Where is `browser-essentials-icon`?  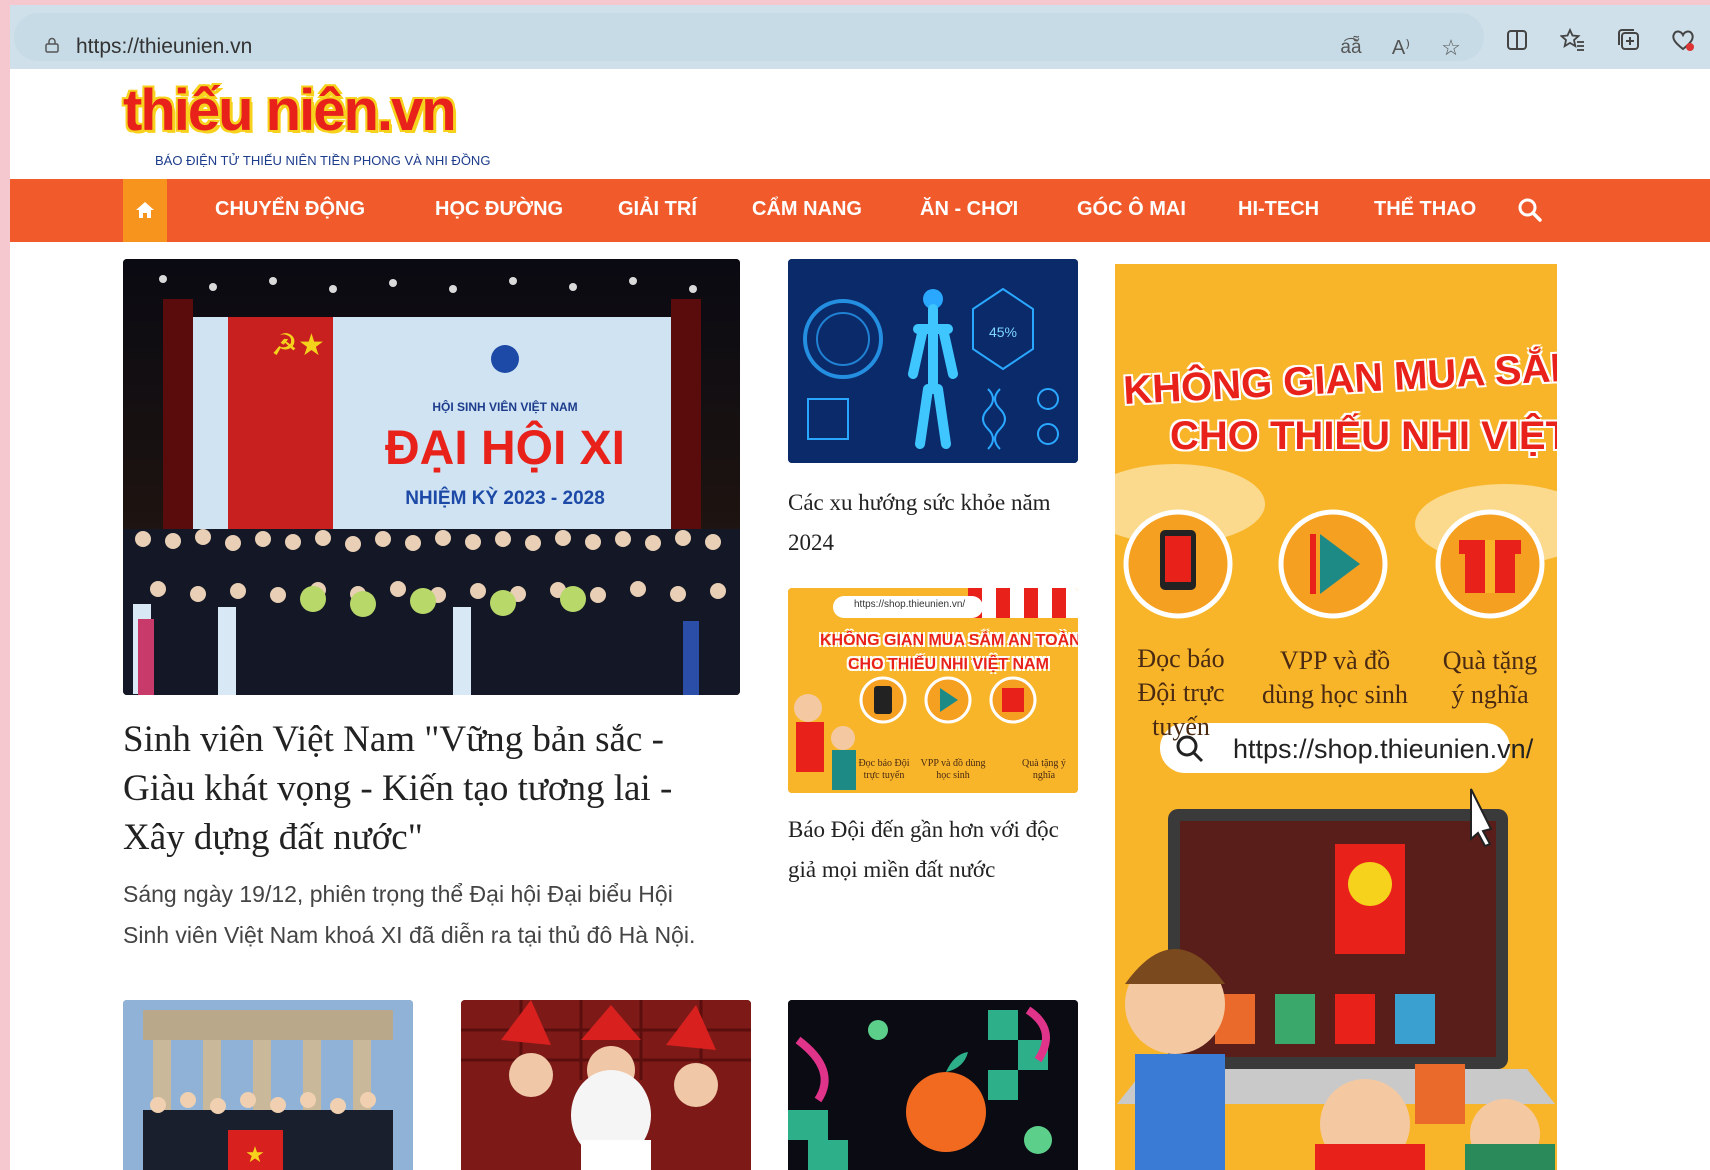 browser-essentials-icon is located at coordinates (1683, 40).